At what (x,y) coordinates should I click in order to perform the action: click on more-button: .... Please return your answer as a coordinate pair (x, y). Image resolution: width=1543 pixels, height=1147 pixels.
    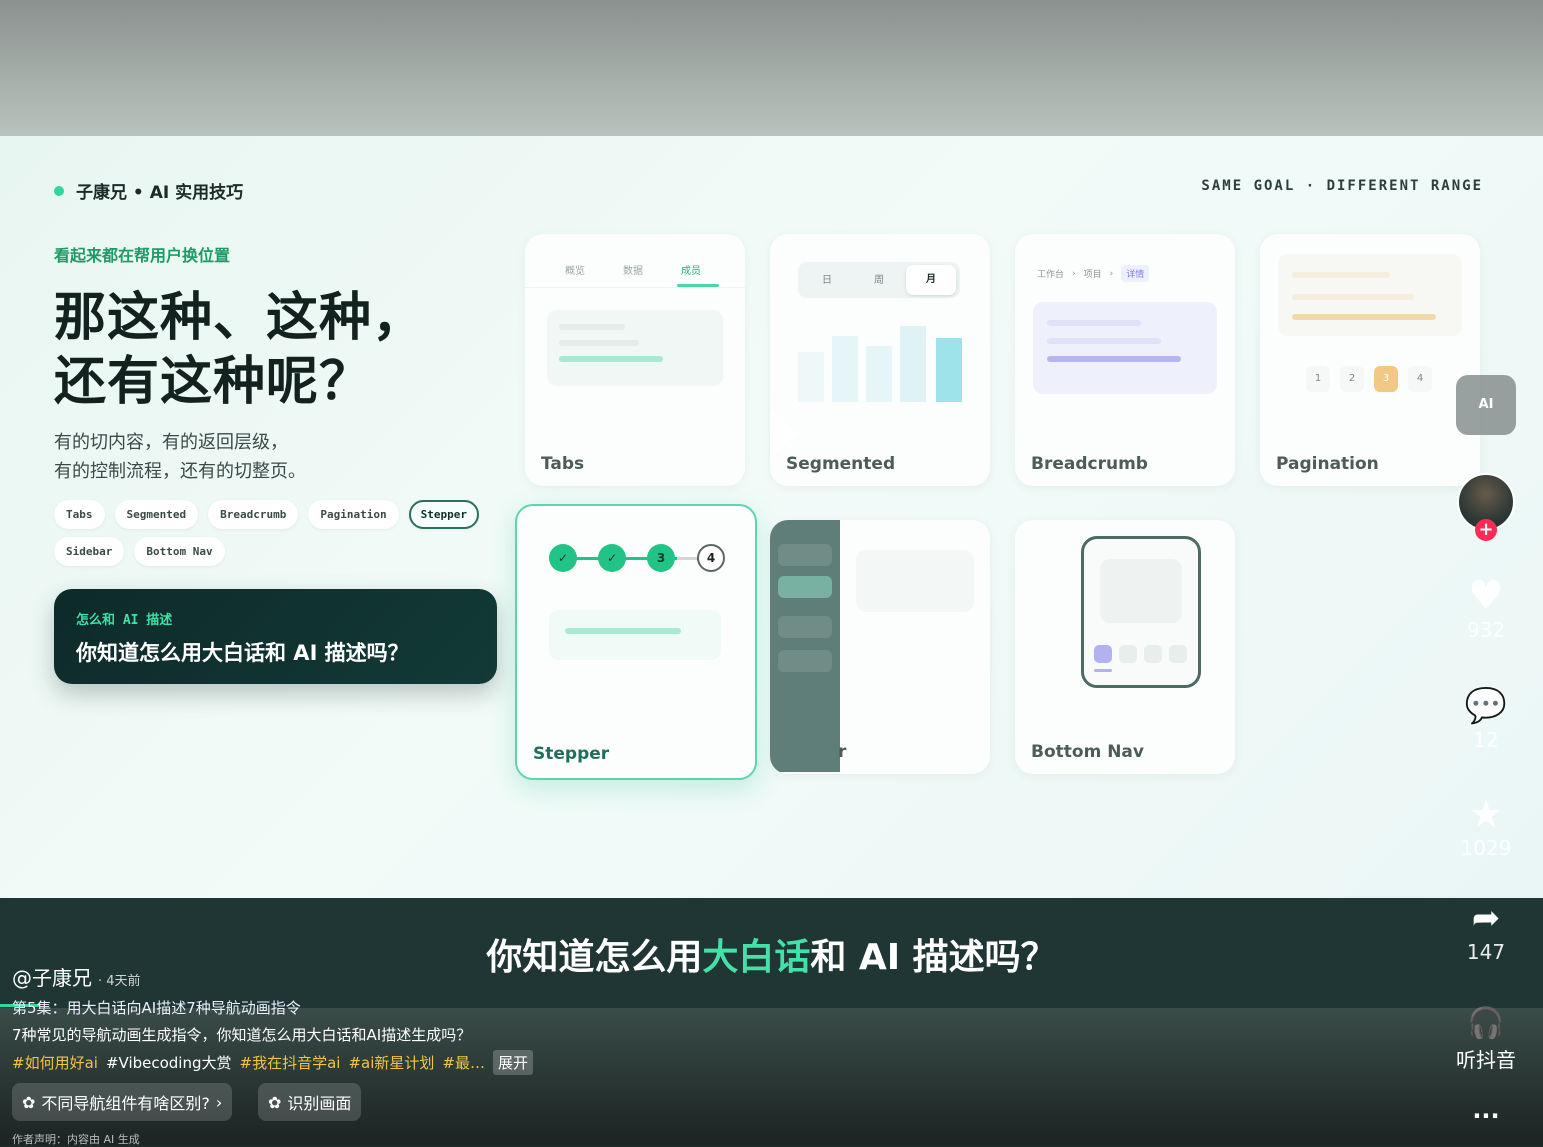
    Looking at the image, I should click on (1486, 1110).